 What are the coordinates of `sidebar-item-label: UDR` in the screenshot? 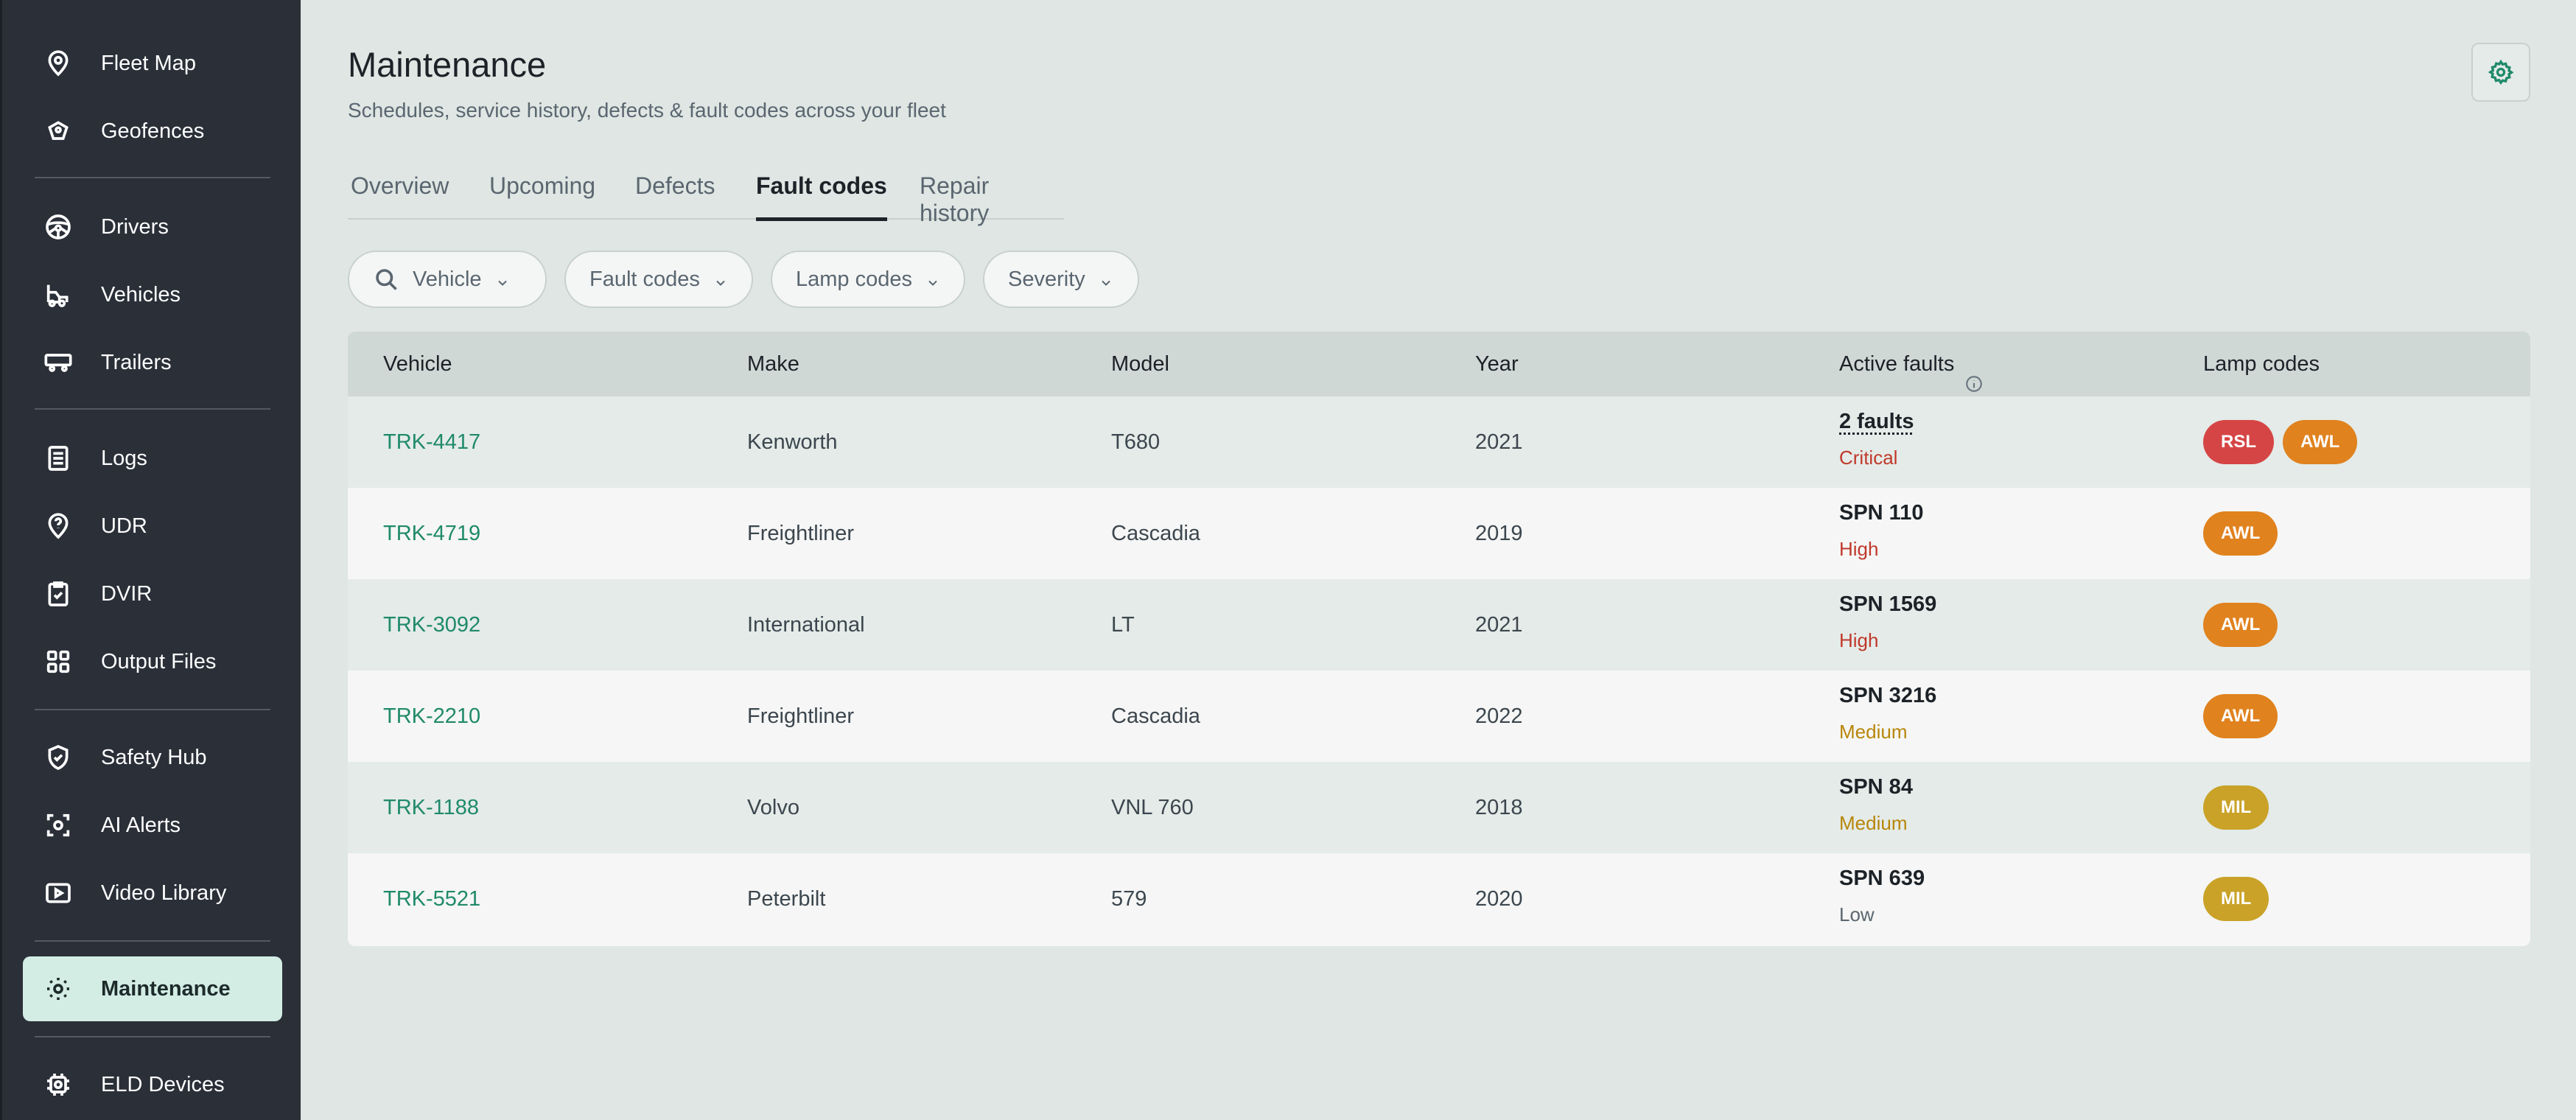 It's located at (124, 526).